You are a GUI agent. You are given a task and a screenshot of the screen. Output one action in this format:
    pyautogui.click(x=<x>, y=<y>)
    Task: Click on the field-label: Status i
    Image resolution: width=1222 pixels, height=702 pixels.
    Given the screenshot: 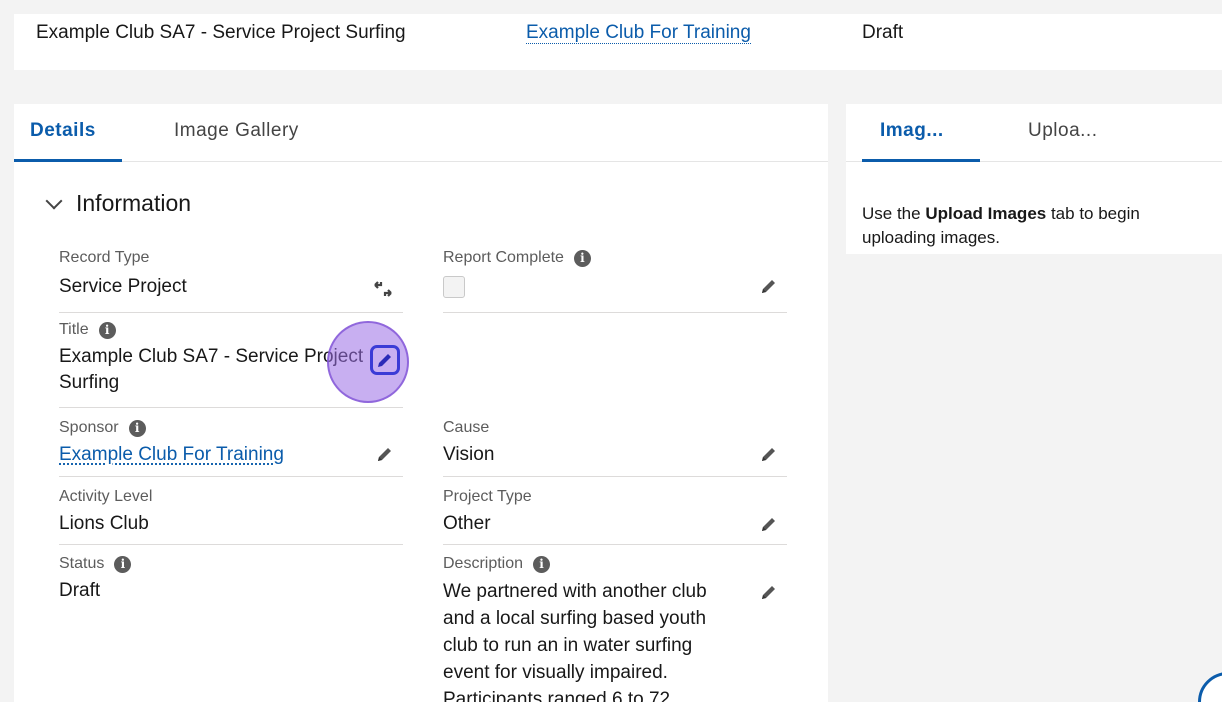 What is the action you would take?
    pyautogui.click(x=95, y=564)
    